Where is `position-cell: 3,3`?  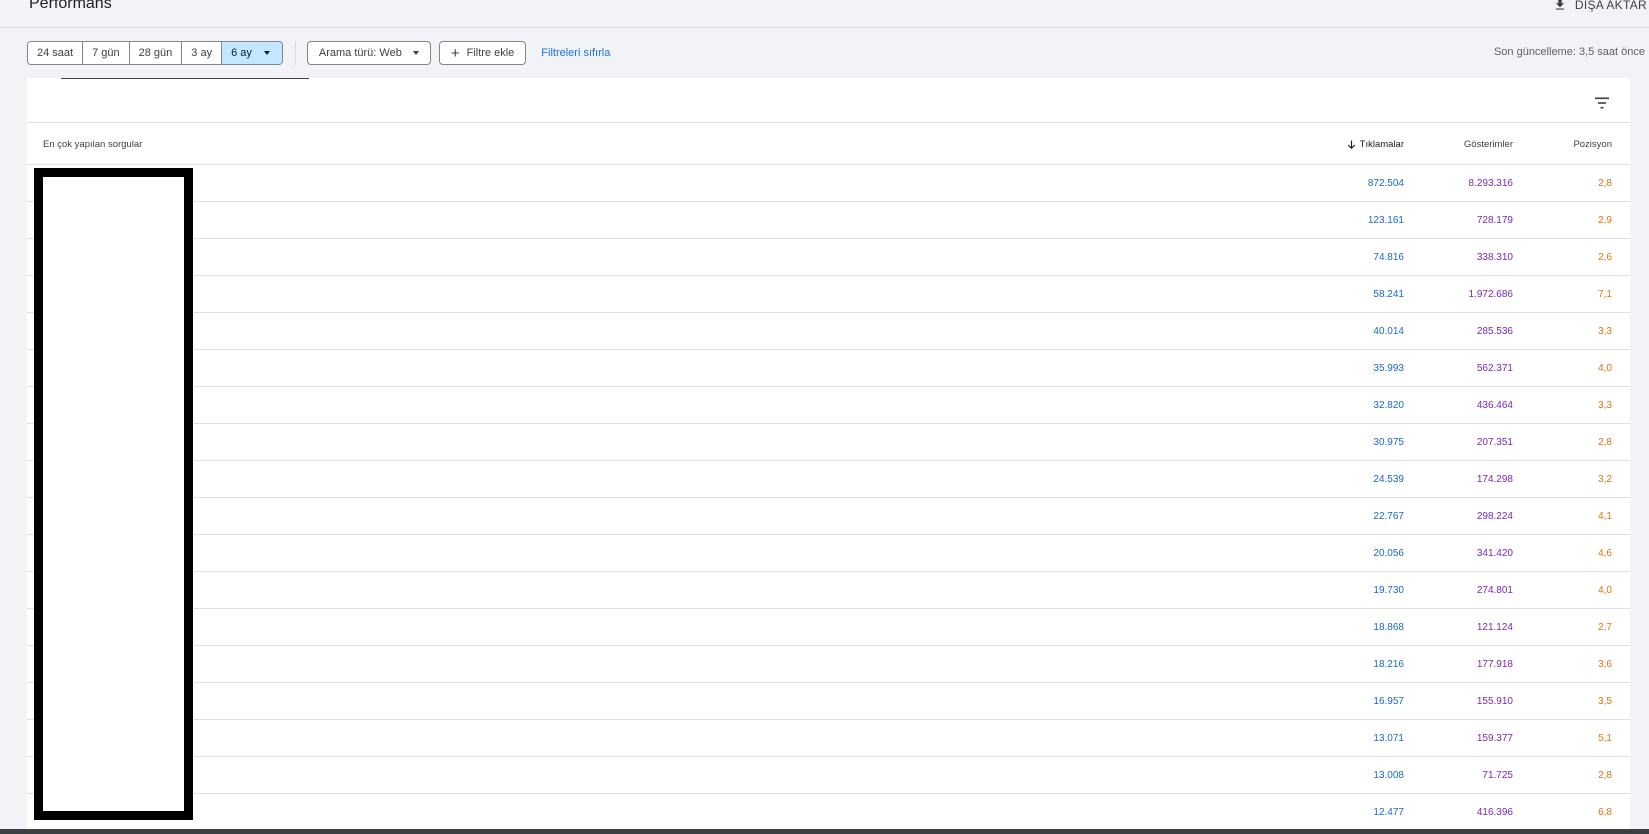 position-cell: 3,3 is located at coordinates (1605, 405).